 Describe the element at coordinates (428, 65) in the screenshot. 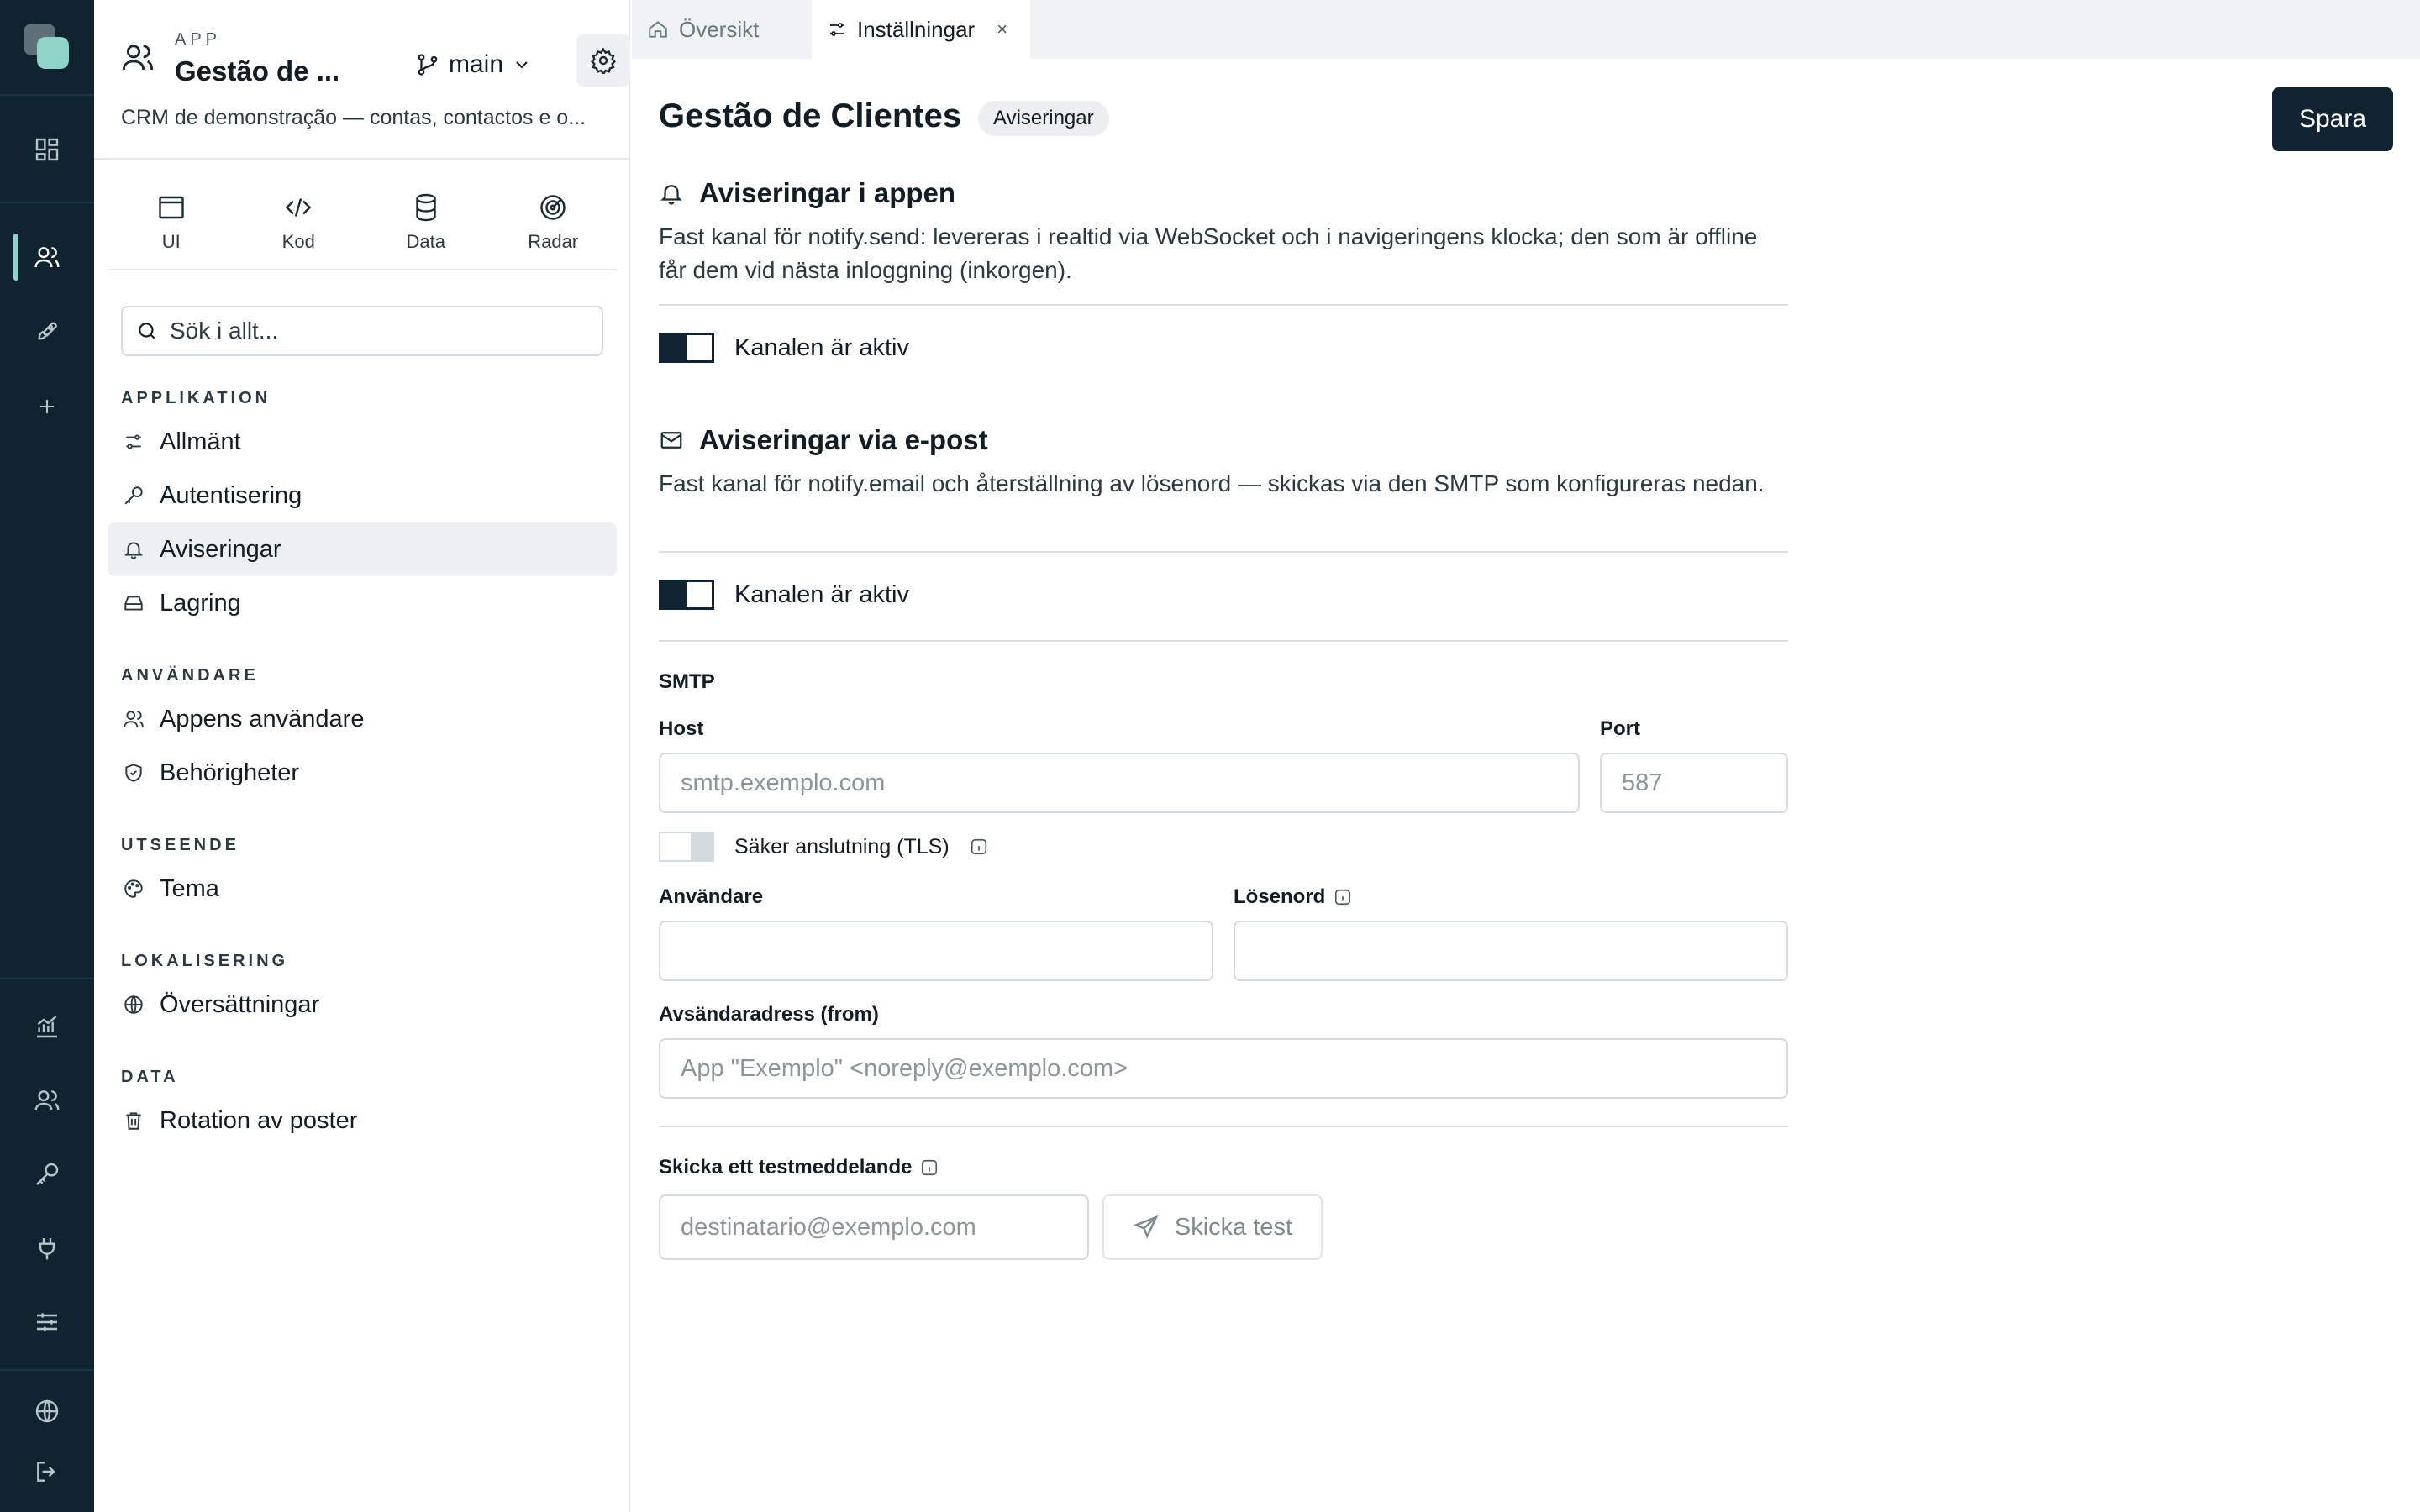

I see `git-branch-icon` at that location.